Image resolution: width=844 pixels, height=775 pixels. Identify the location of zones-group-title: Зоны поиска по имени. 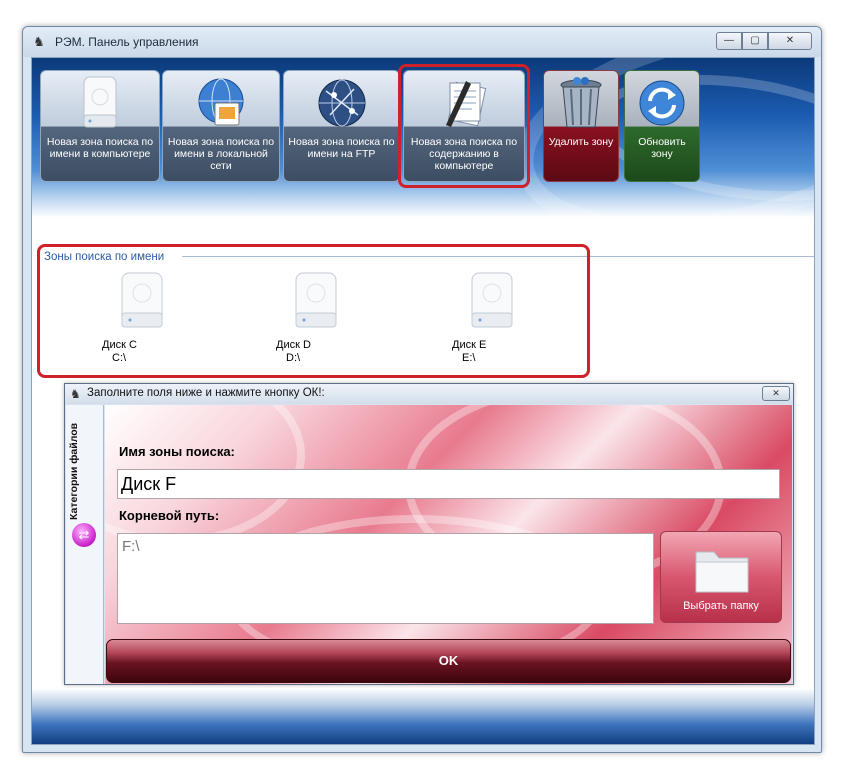
(104, 257).